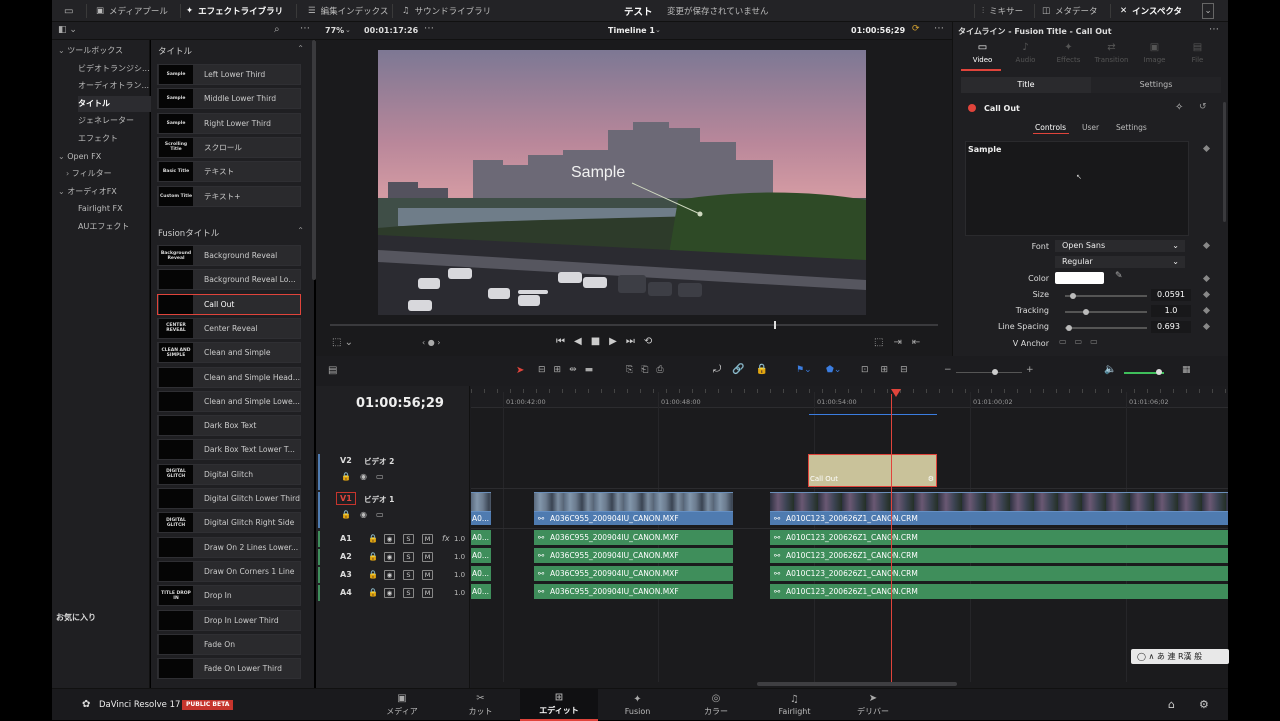 The height and width of the screenshot is (721, 1280). What do you see at coordinates (348, 11) in the screenshot?
I see `edit-index-button: ☰ 編集インデックス` at bounding box center [348, 11].